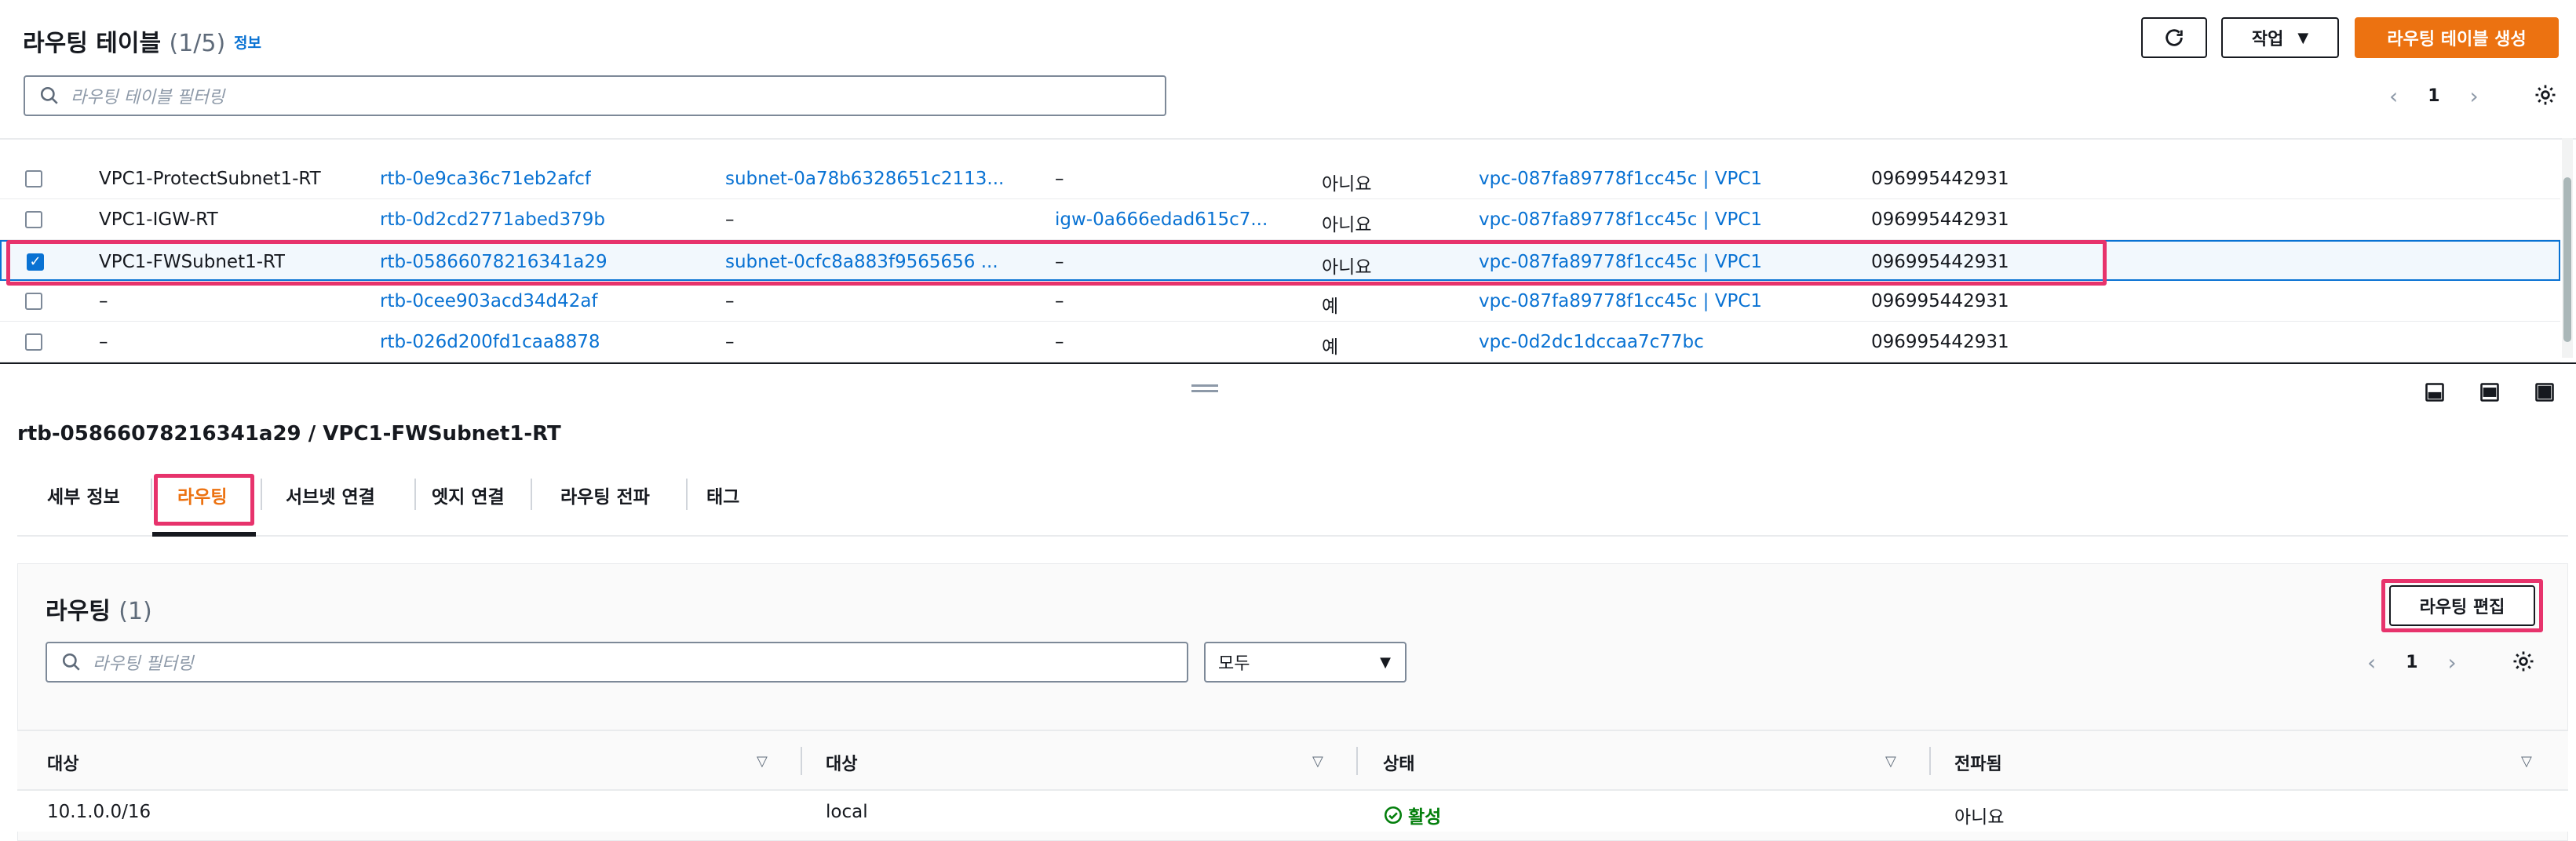  What do you see at coordinates (1591, 342) in the screenshot?
I see `cell-vpc: vpc-0d2dc1dccaa7c77bc` at bounding box center [1591, 342].